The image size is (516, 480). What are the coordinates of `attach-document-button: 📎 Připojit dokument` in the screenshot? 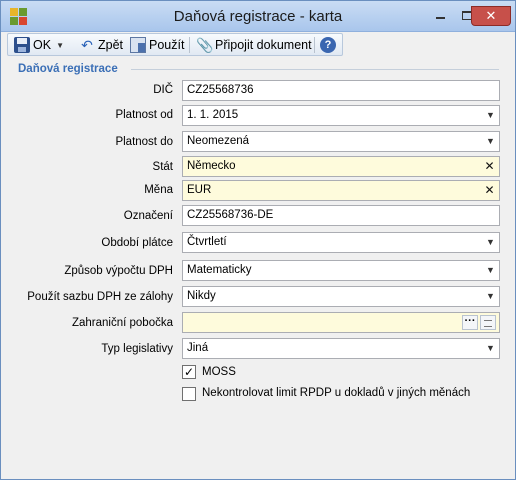 It's located at (254, 45).